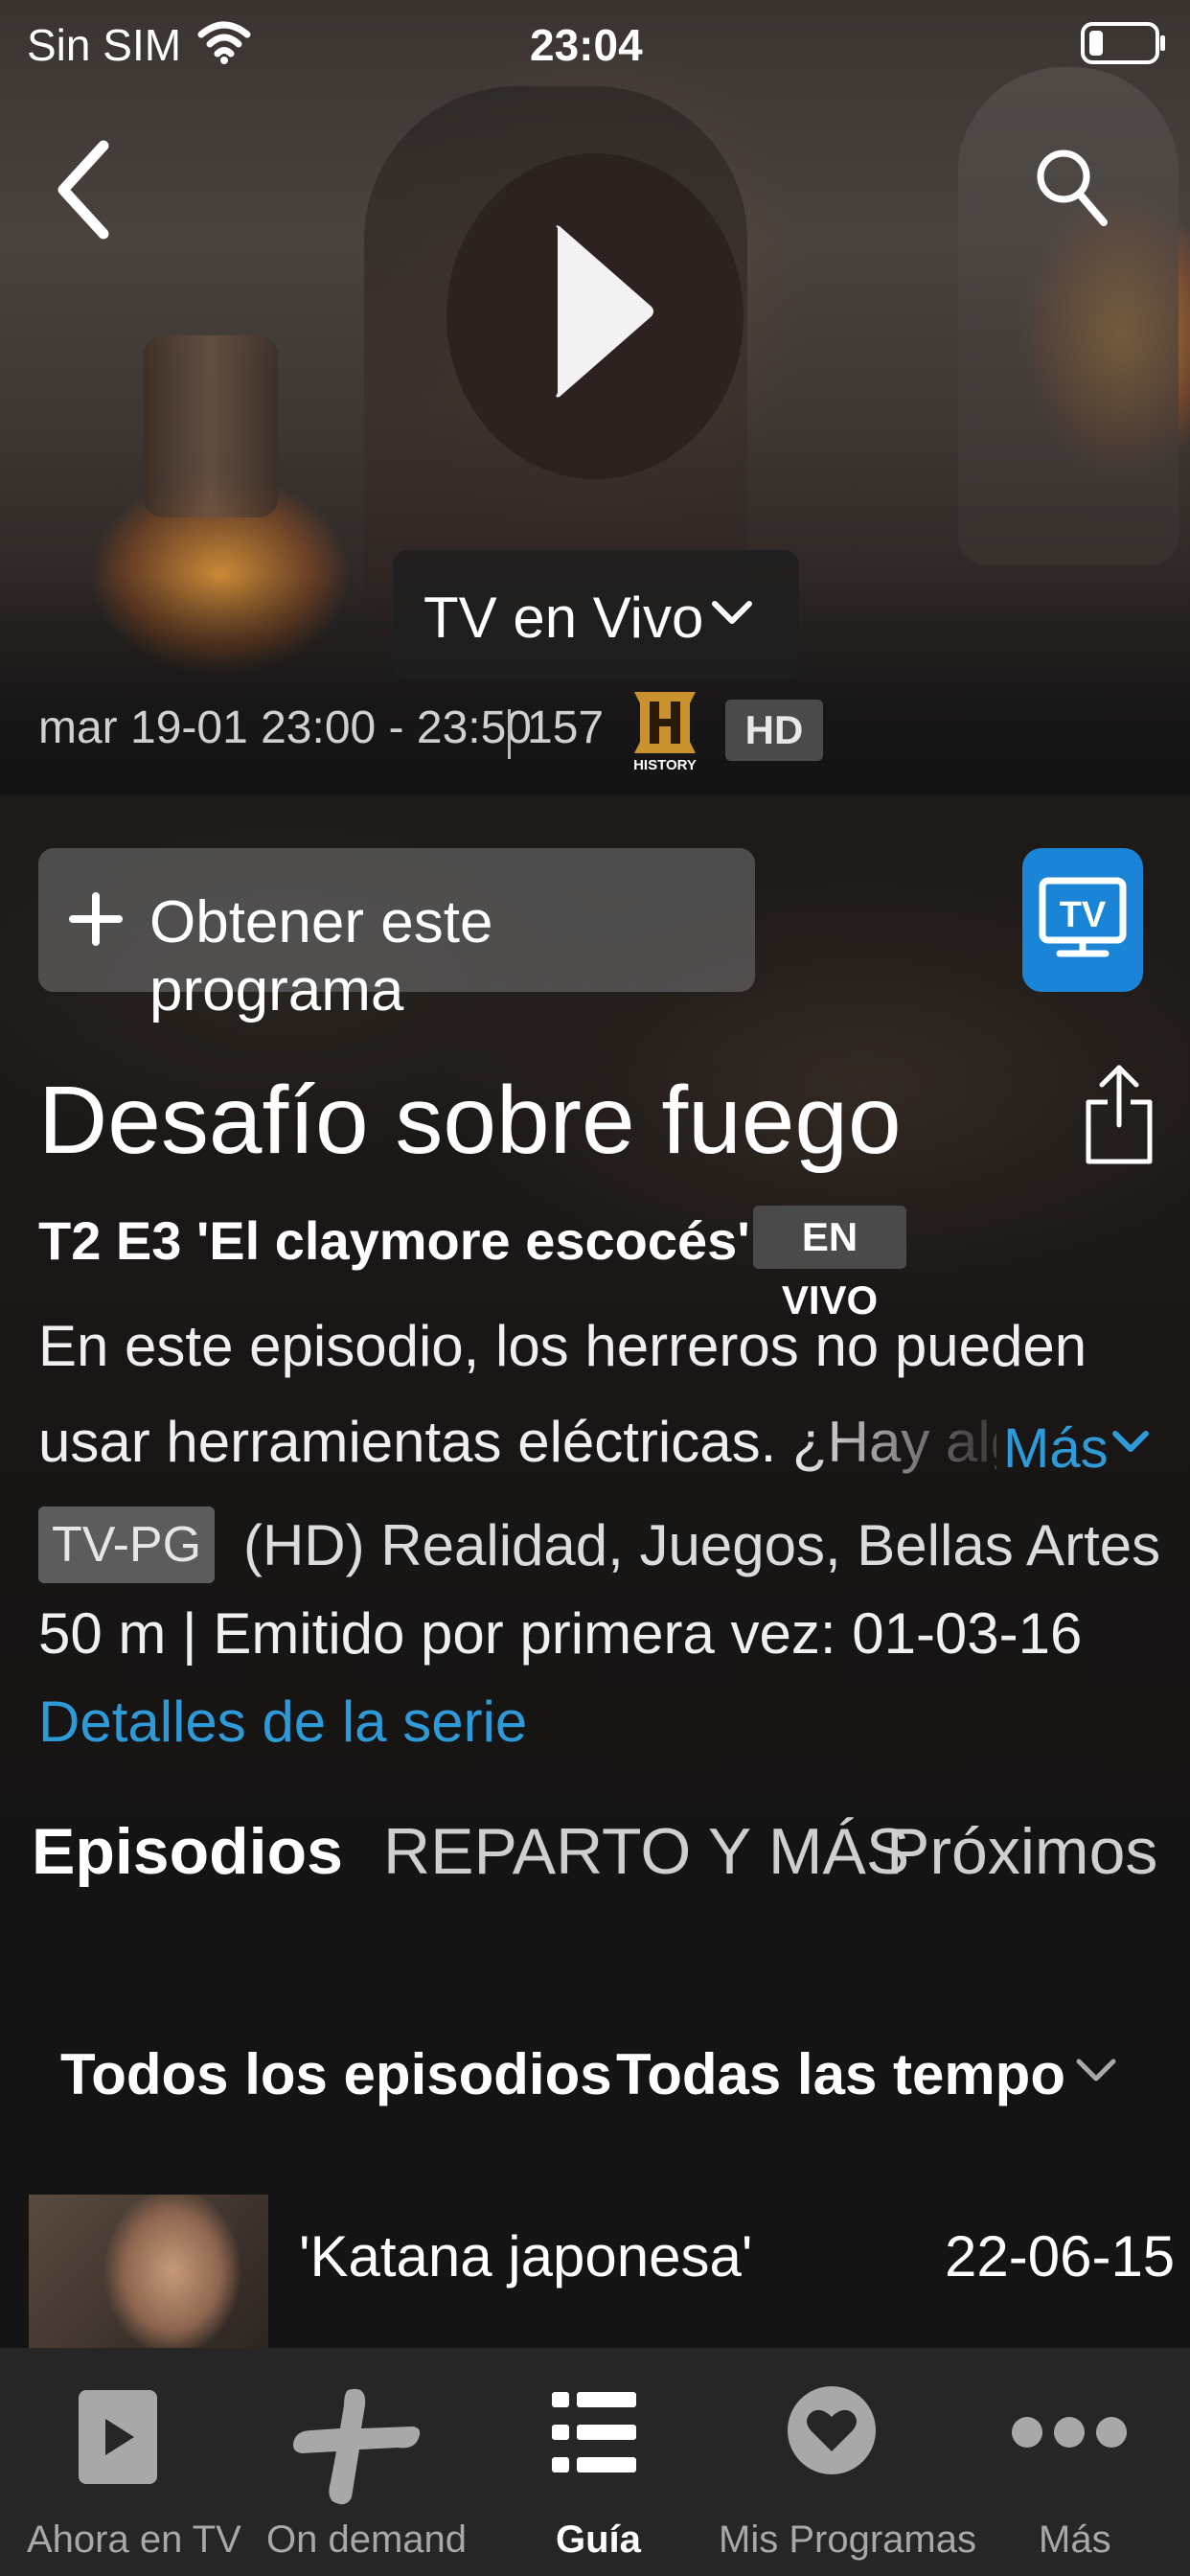 This screenshot has width=1190, height=2576. What do you see at coordinates (96, 919) in the screenshot?
I see `plus-icon` at bounding box center [96, 919].